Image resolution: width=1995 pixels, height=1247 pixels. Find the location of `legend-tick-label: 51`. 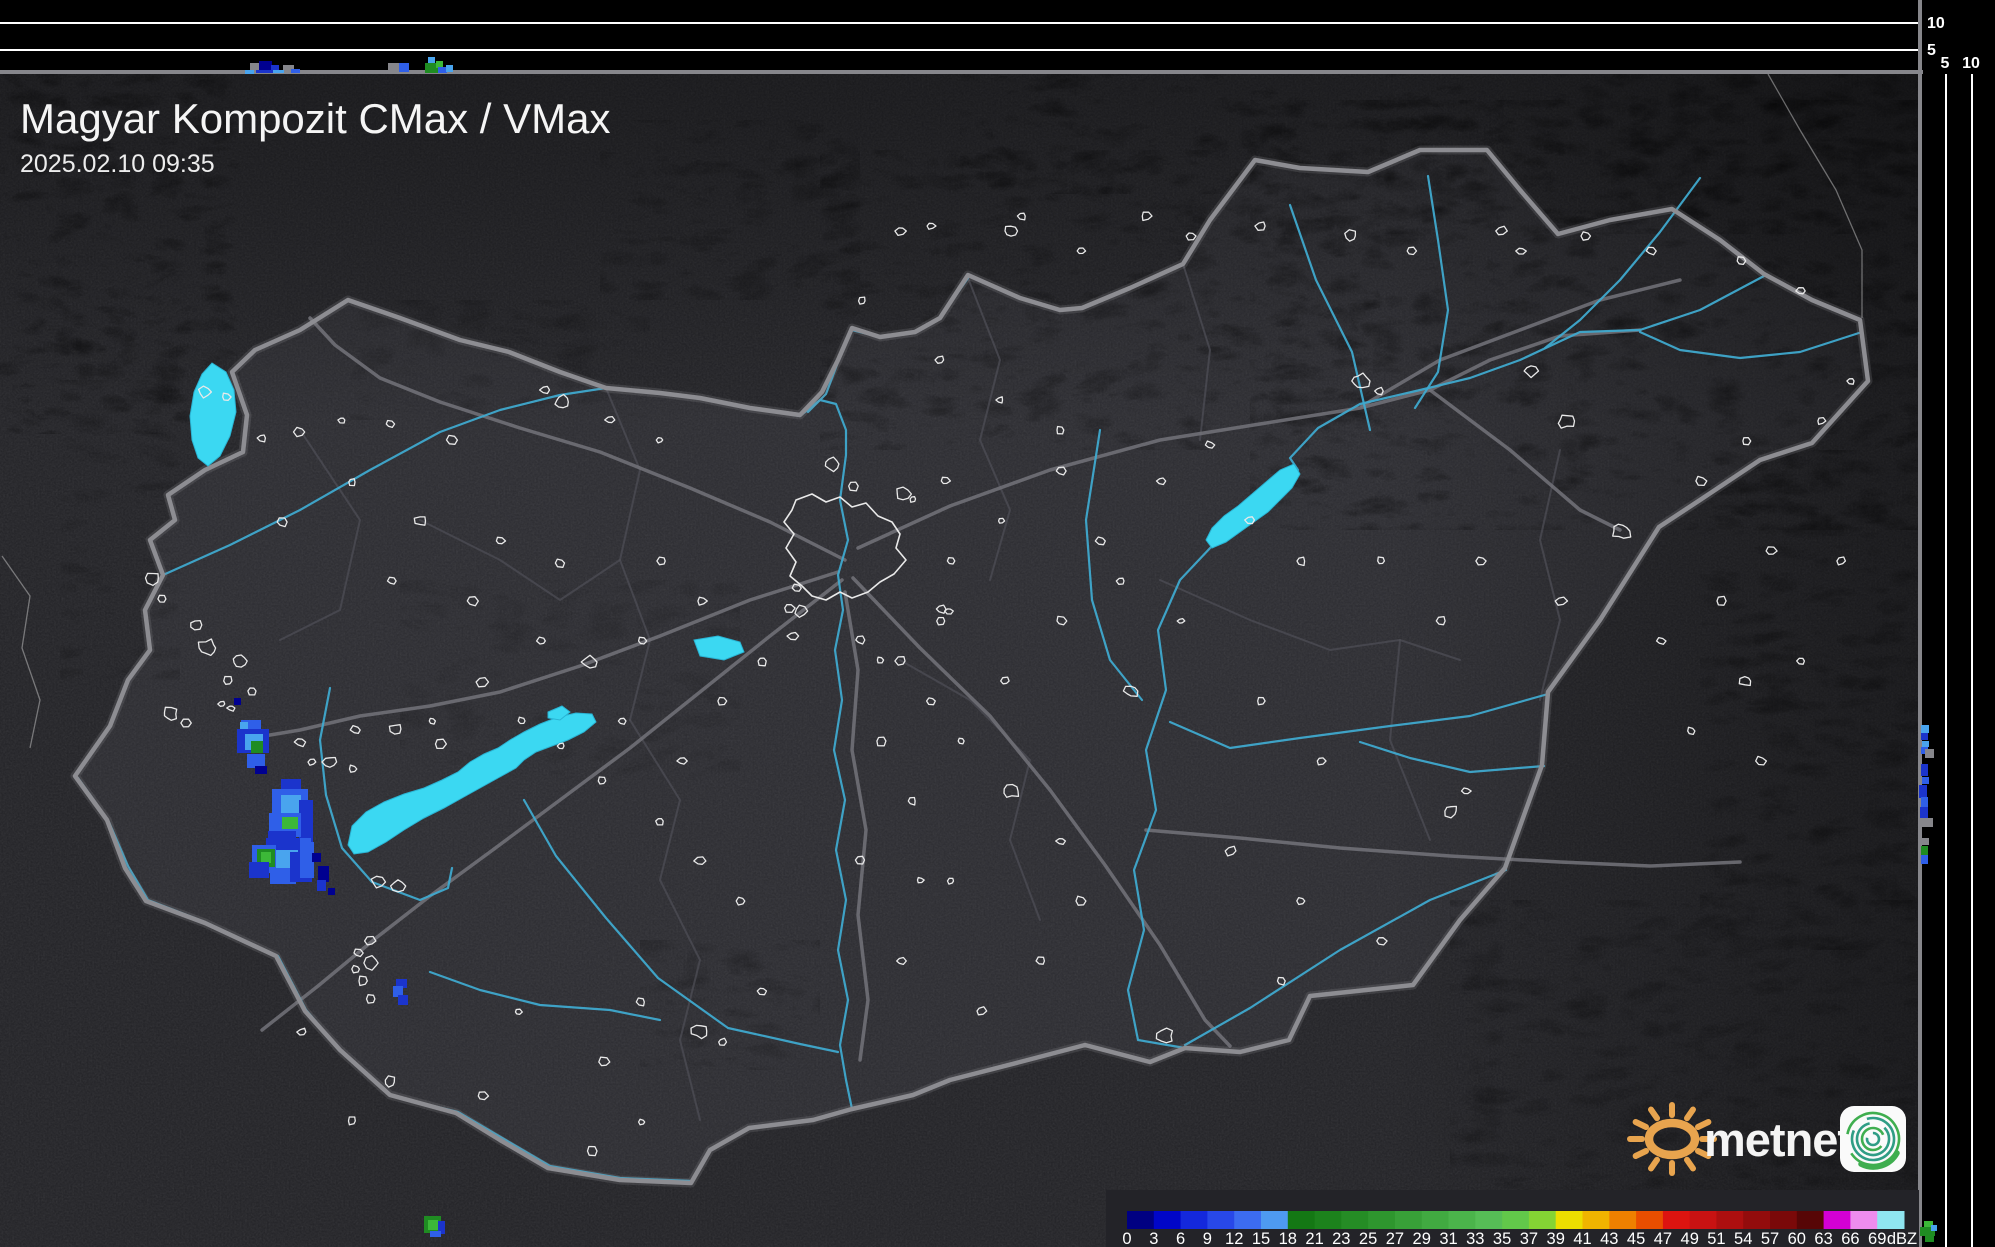

legend-tick-label: 51 is located at coordinates (1716, 1238).